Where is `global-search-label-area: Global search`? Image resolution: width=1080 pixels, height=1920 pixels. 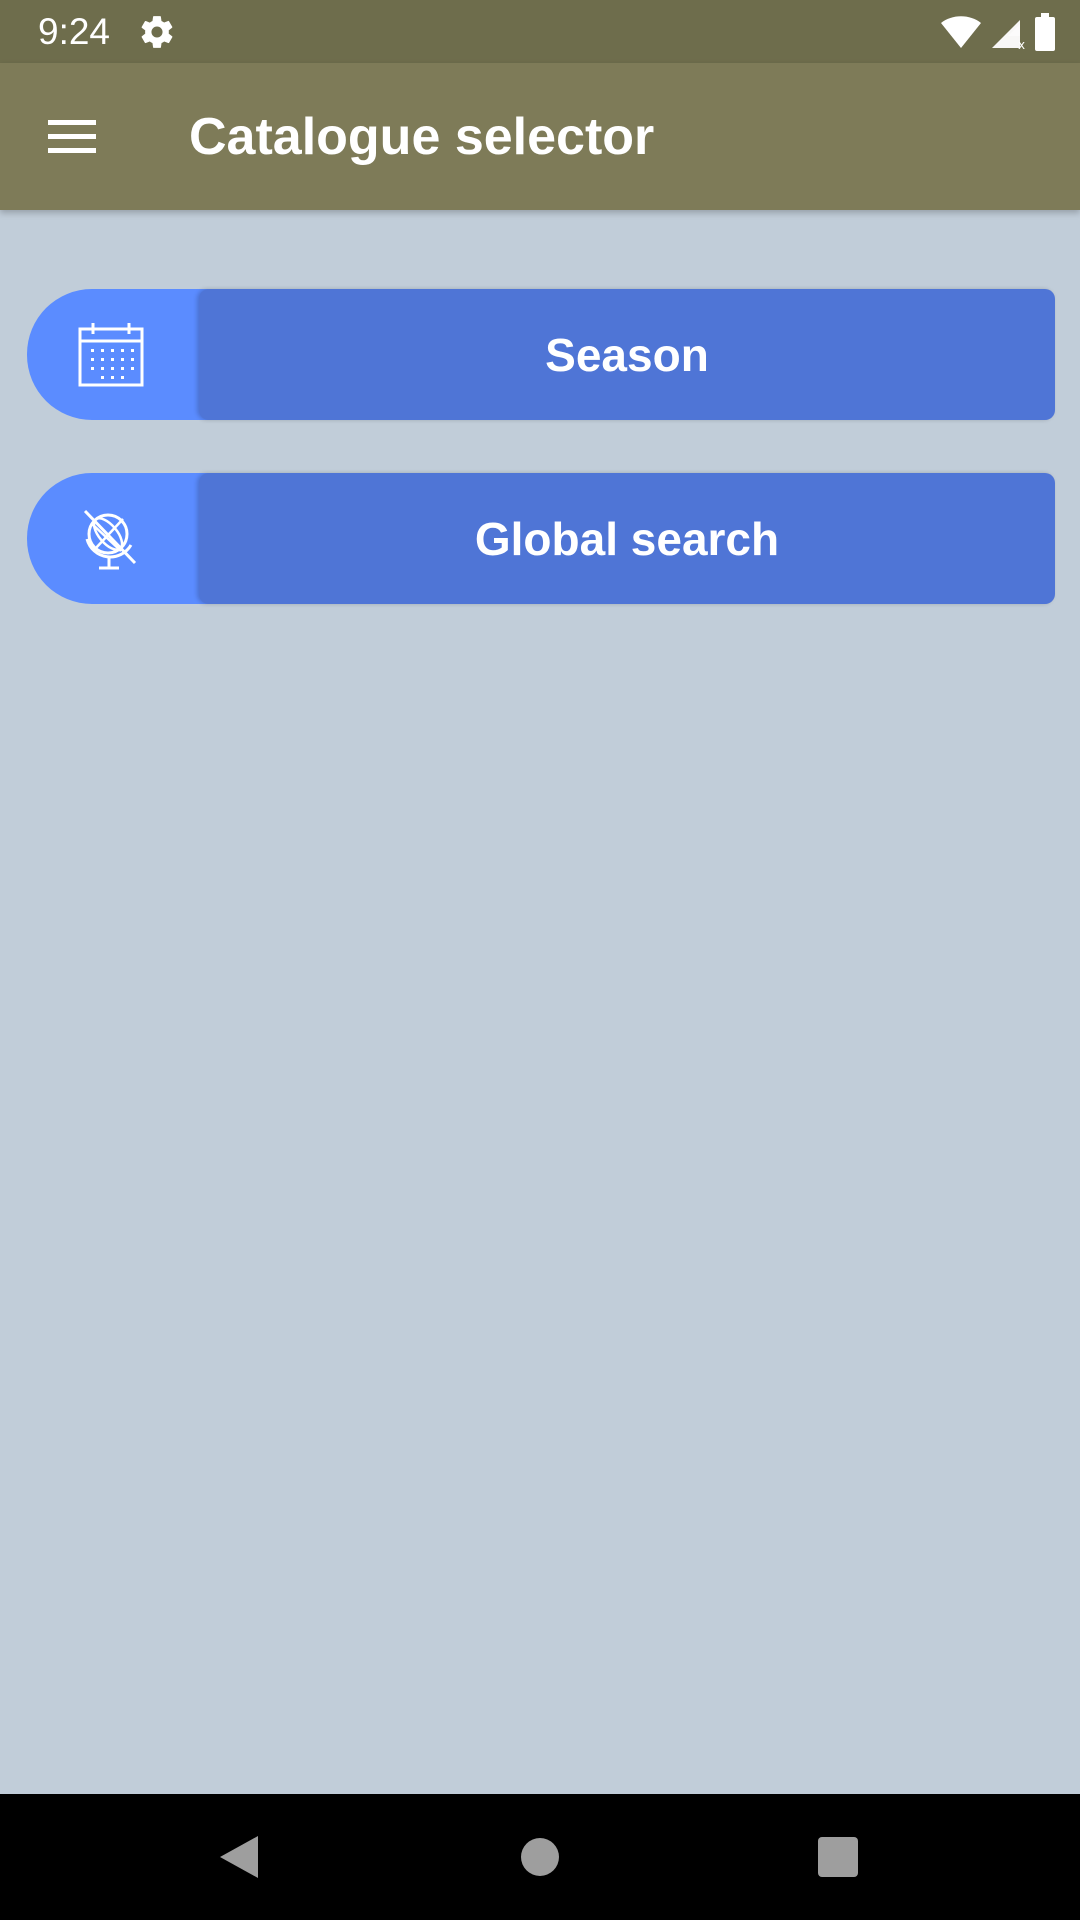
global-search-label-area: Global search is located at coordinates (627, 538).